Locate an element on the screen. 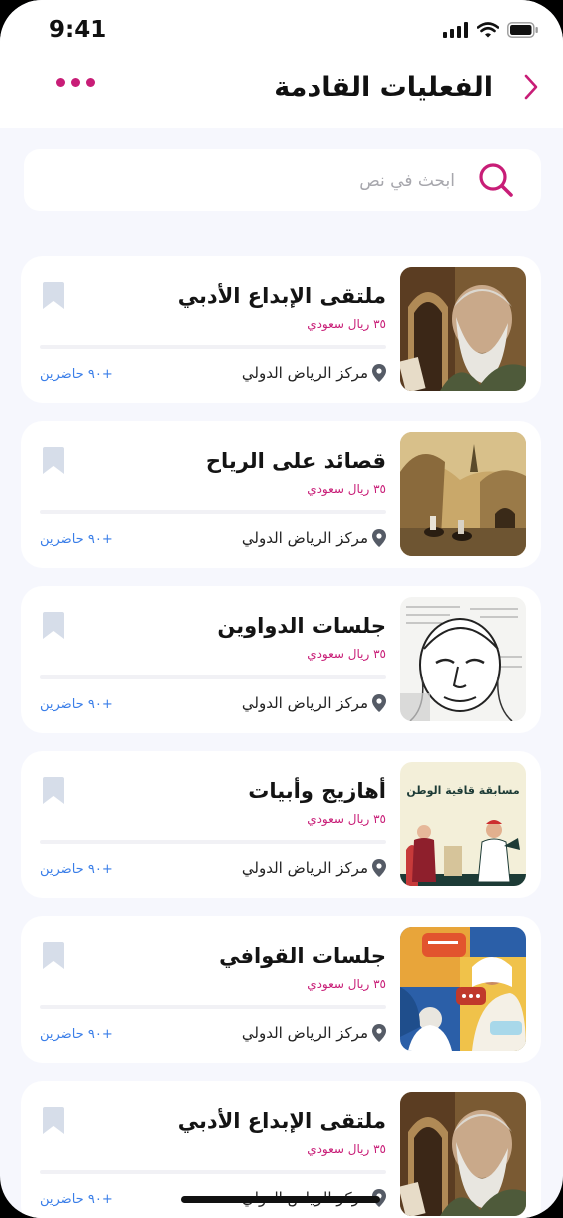  event-title: أهازيج وأبيات is located at coordinates (317, 791).